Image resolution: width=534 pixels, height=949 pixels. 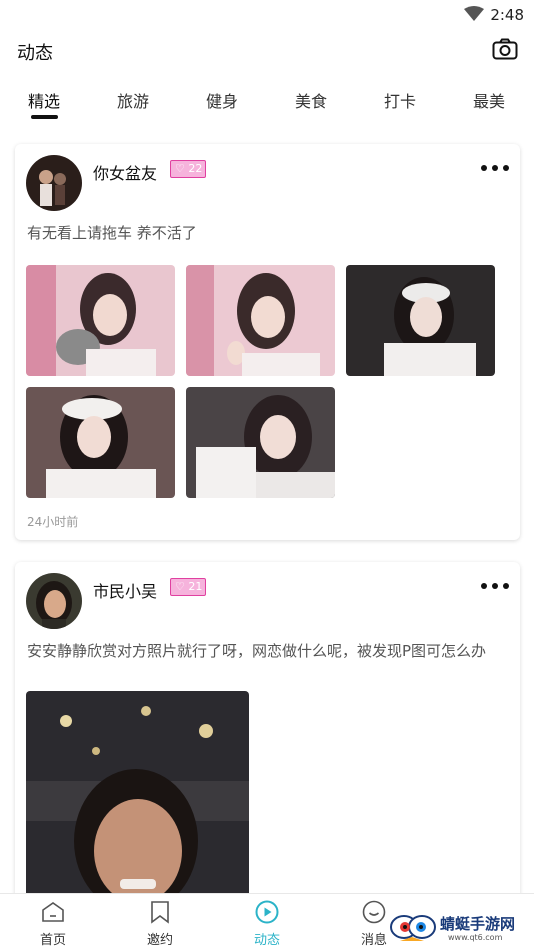 I want to click on category-tabs: 精选 旅游 健身 美食 打卡 最美, so click(x=267, y=102).